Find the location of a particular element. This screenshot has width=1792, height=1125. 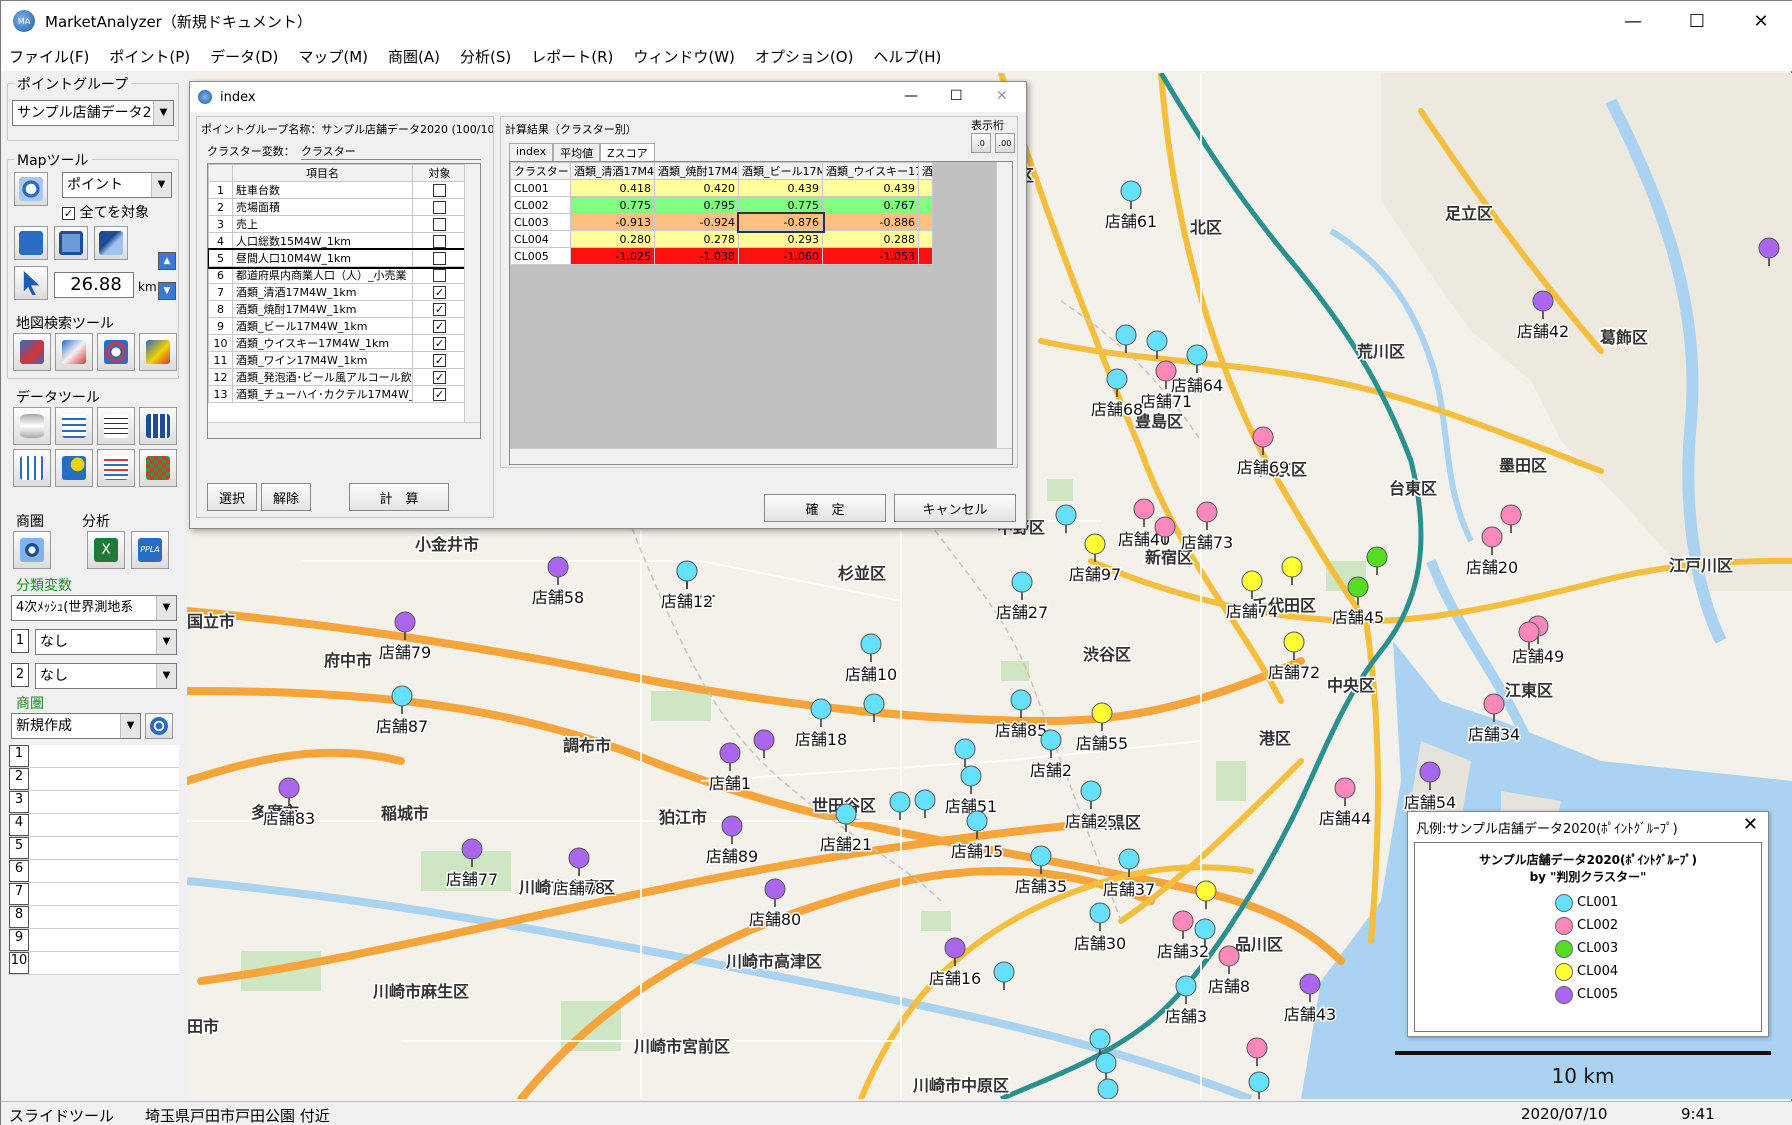

chart-button is located at coordinates (116, 468).